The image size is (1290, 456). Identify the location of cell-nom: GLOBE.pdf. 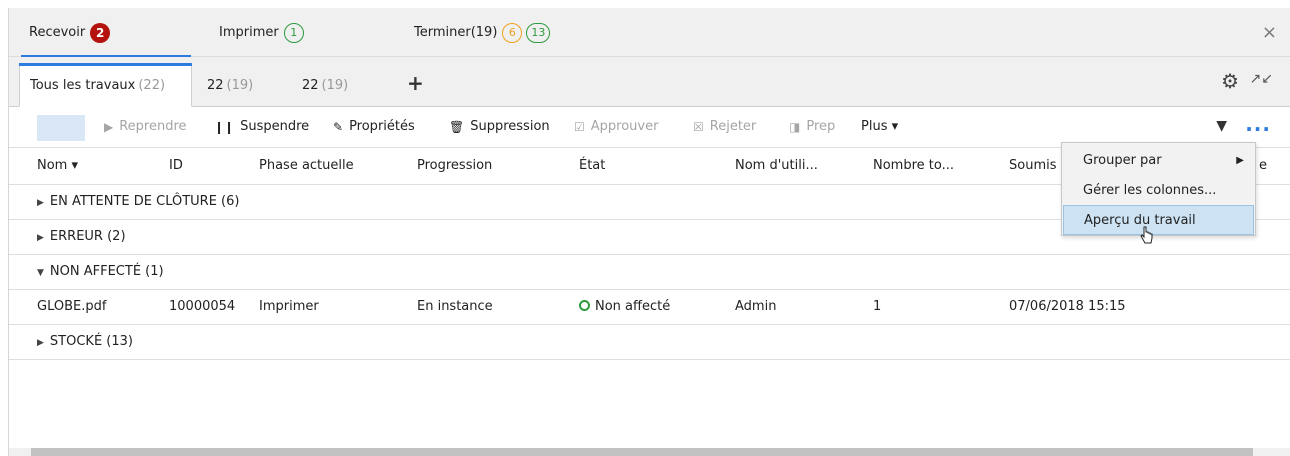
(72, 306).